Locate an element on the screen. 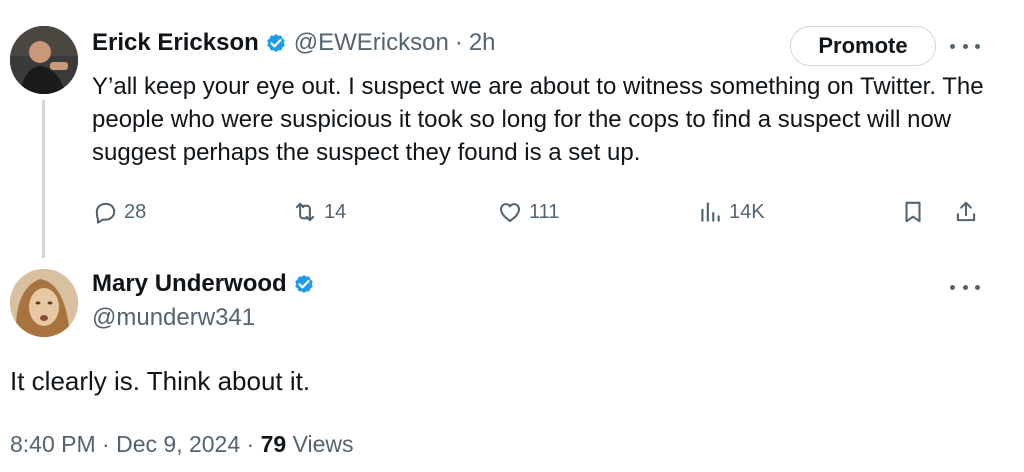  tweet2-text: It clearly is. Think about it. is located at coordinates (160, 381).